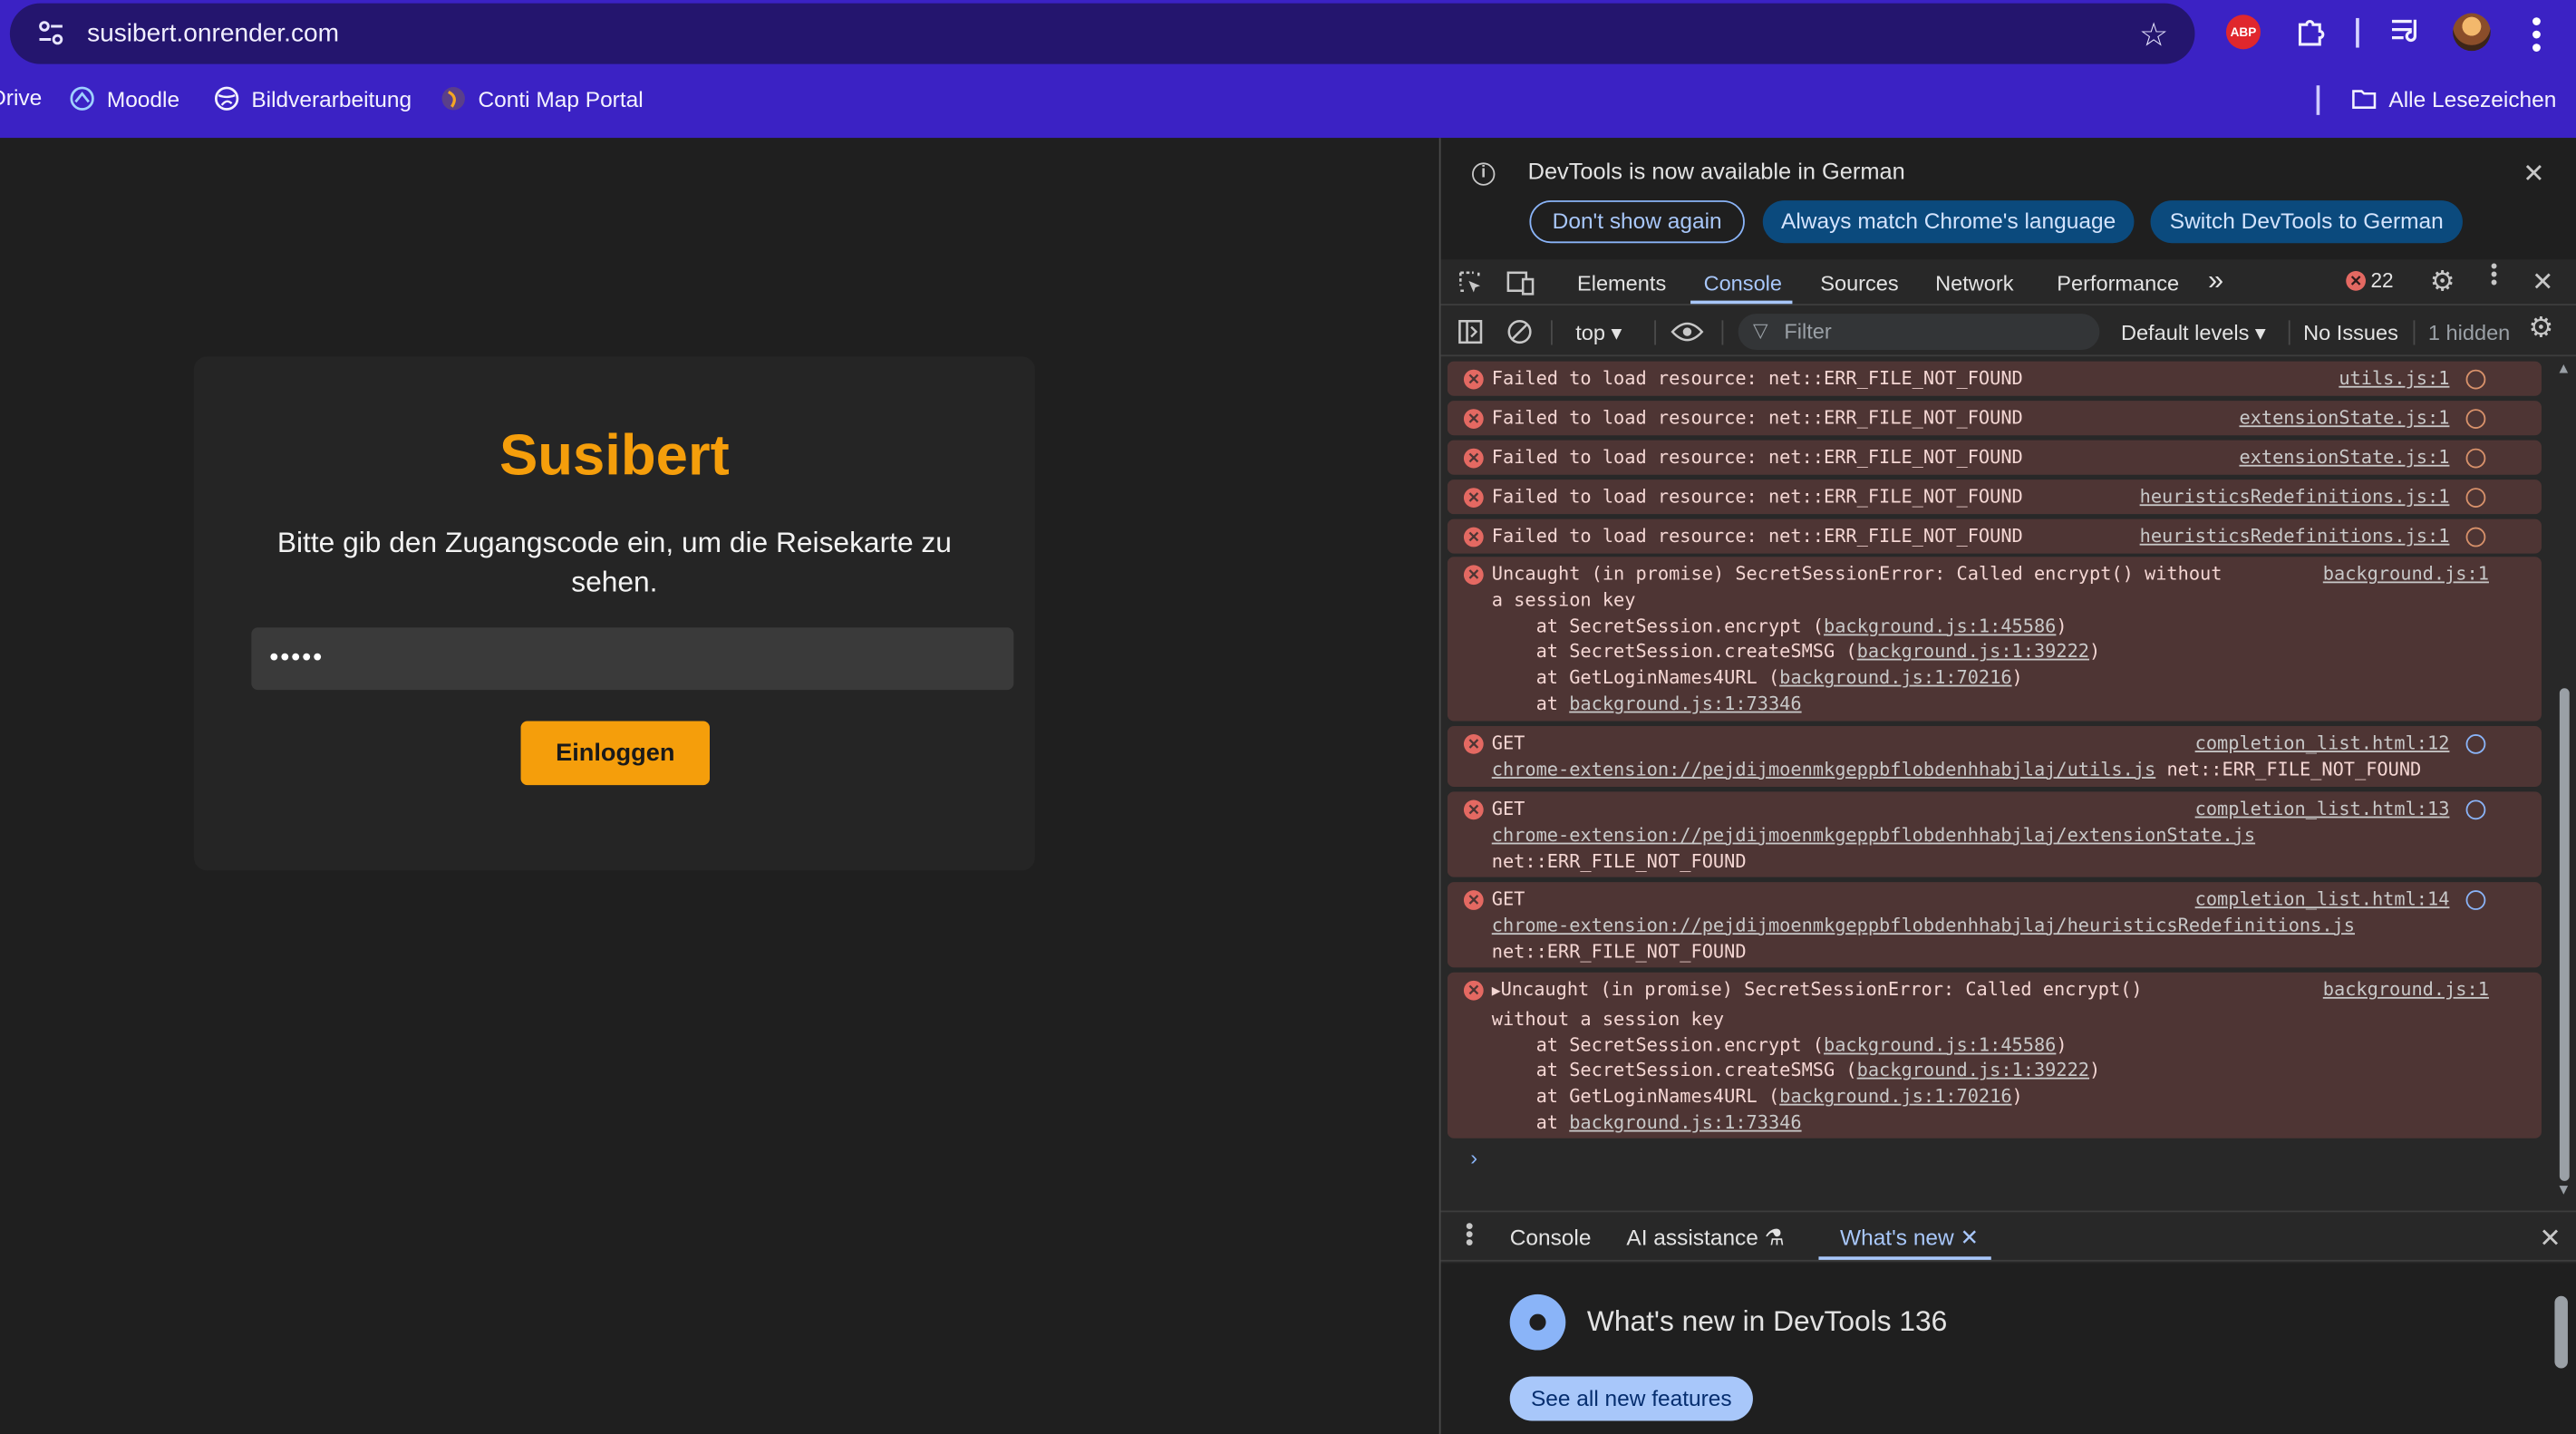 The height and width of the screenshot is (1434, 2576). Describe the element at coordinates (2494, 275) in the screenshot. I see `devtools-menu-icon: • • •` at that location.